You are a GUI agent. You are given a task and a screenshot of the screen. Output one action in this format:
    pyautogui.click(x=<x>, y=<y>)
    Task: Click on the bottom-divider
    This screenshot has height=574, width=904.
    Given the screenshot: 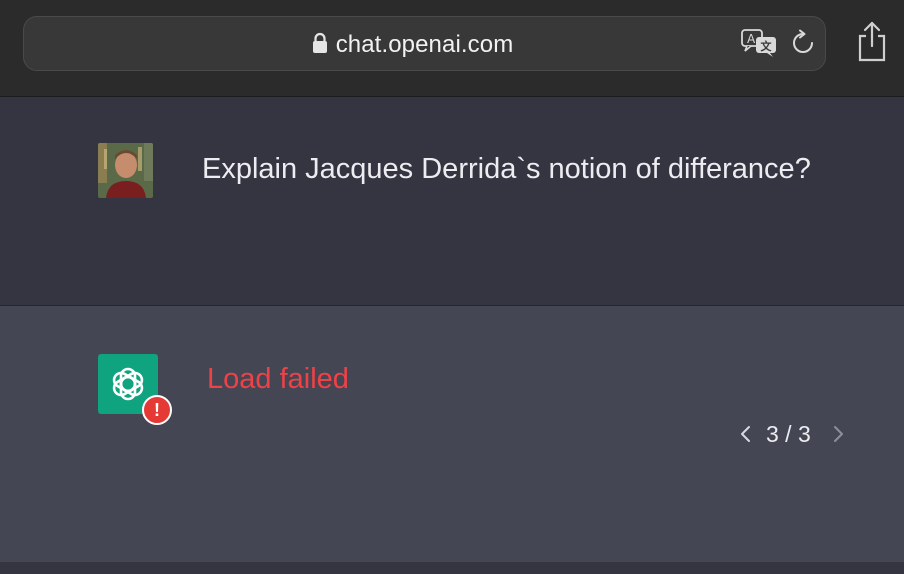 What is the action you would take?
    pyautogui.click(x=452, y=568)
    